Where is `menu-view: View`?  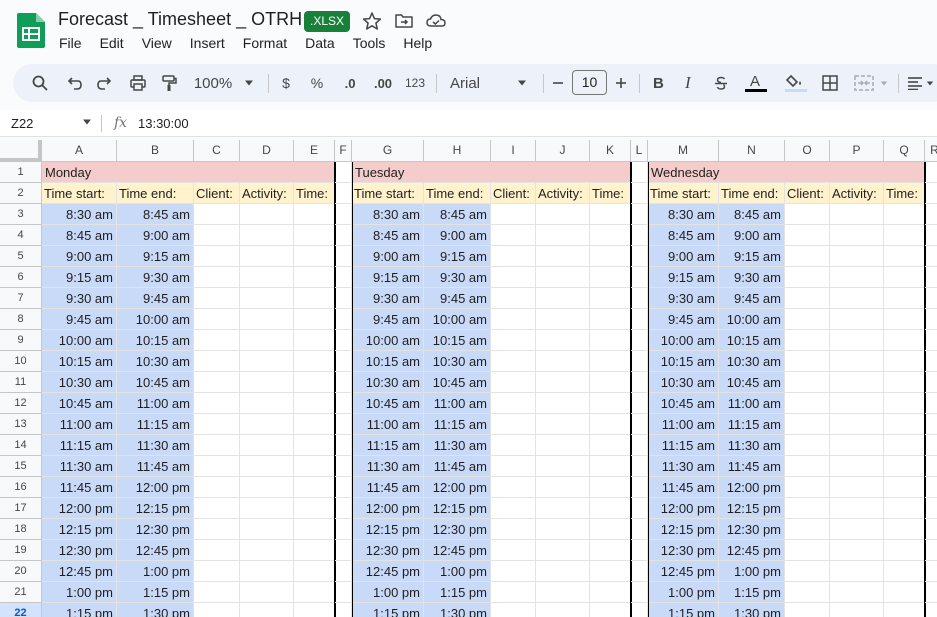 menu-view: View is located at coordinates (157, 43).